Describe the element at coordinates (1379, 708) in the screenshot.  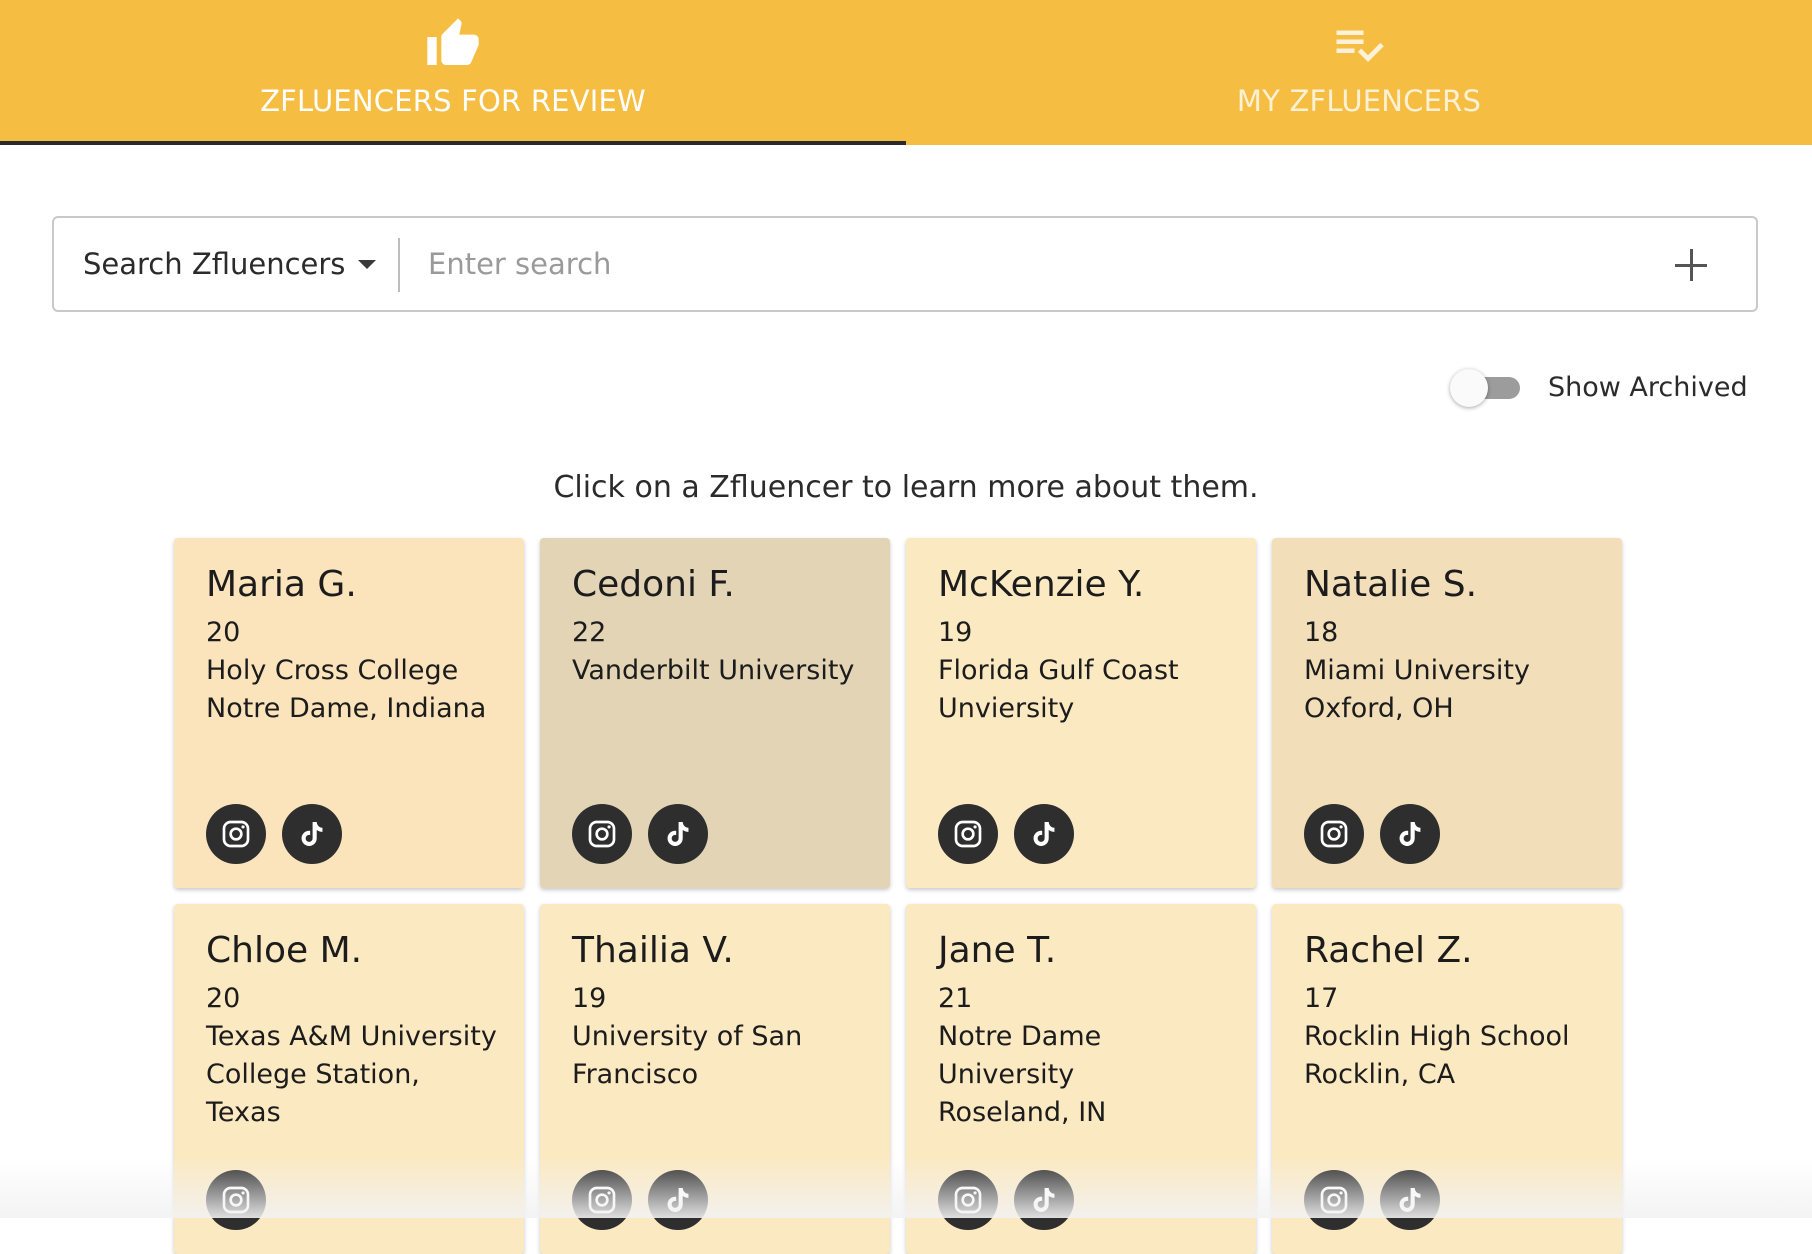
I see `zfluencer-location: Oxford, OH` at that location.